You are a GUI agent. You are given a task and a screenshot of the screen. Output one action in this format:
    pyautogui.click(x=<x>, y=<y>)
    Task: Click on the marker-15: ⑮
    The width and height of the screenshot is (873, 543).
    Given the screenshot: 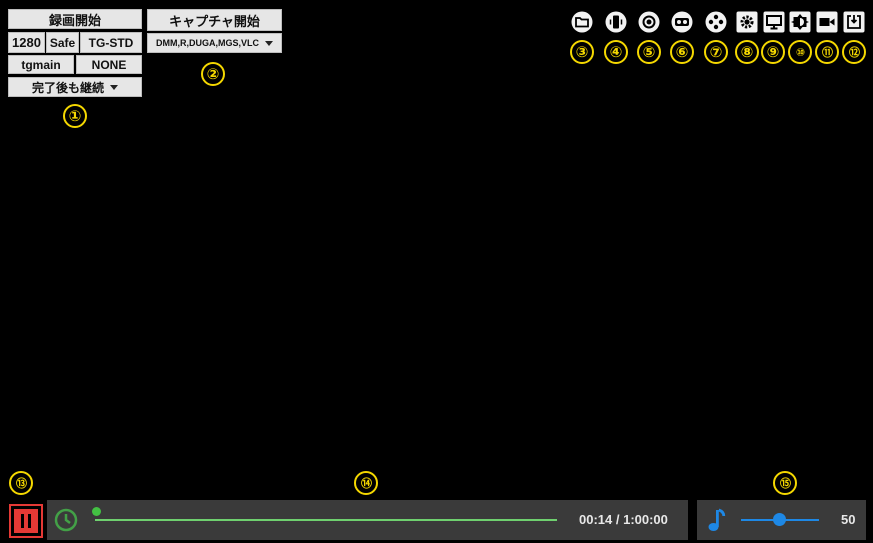 What is the action you would take?
    pyautogui.click(x=785, y=483)
    